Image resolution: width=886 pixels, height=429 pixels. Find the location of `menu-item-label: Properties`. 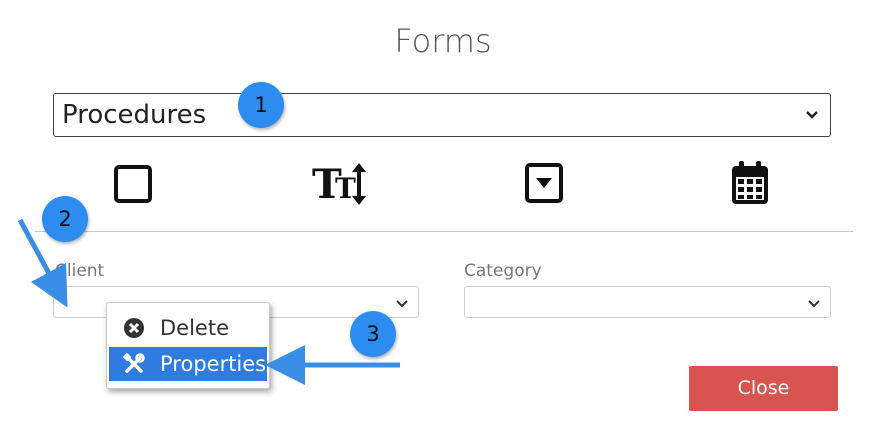

menu-item-label: Properties is located at coordinates (213, 364).